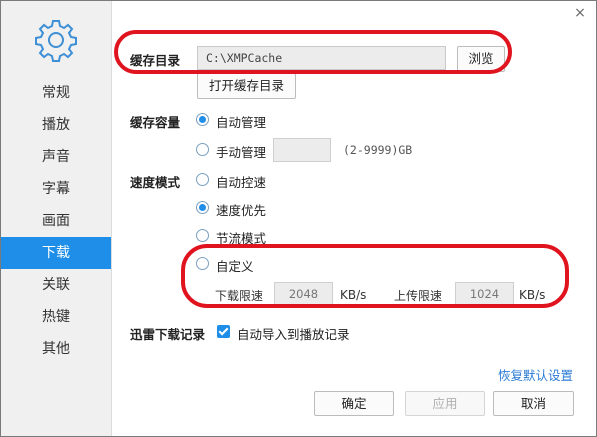 The height and width of the screenshot is (437, 597). I want to click on ok-button: 确定, so click(354, 403).